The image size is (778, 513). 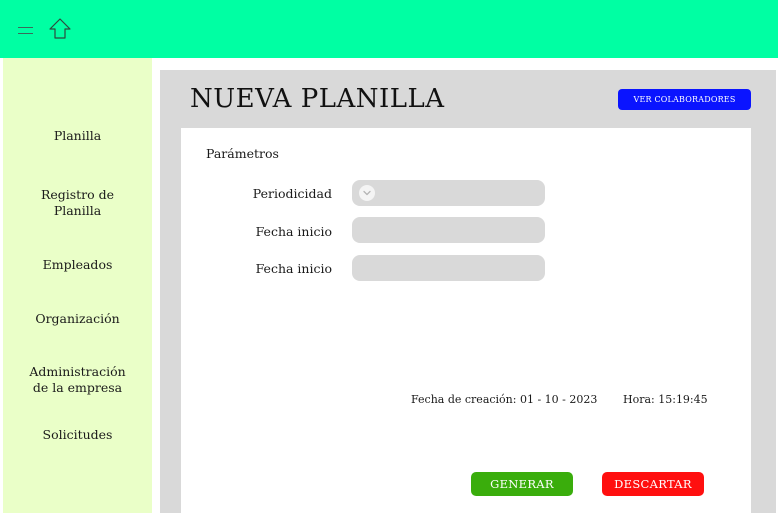 I want to click on start-date-field, so click(x=448, y=230).